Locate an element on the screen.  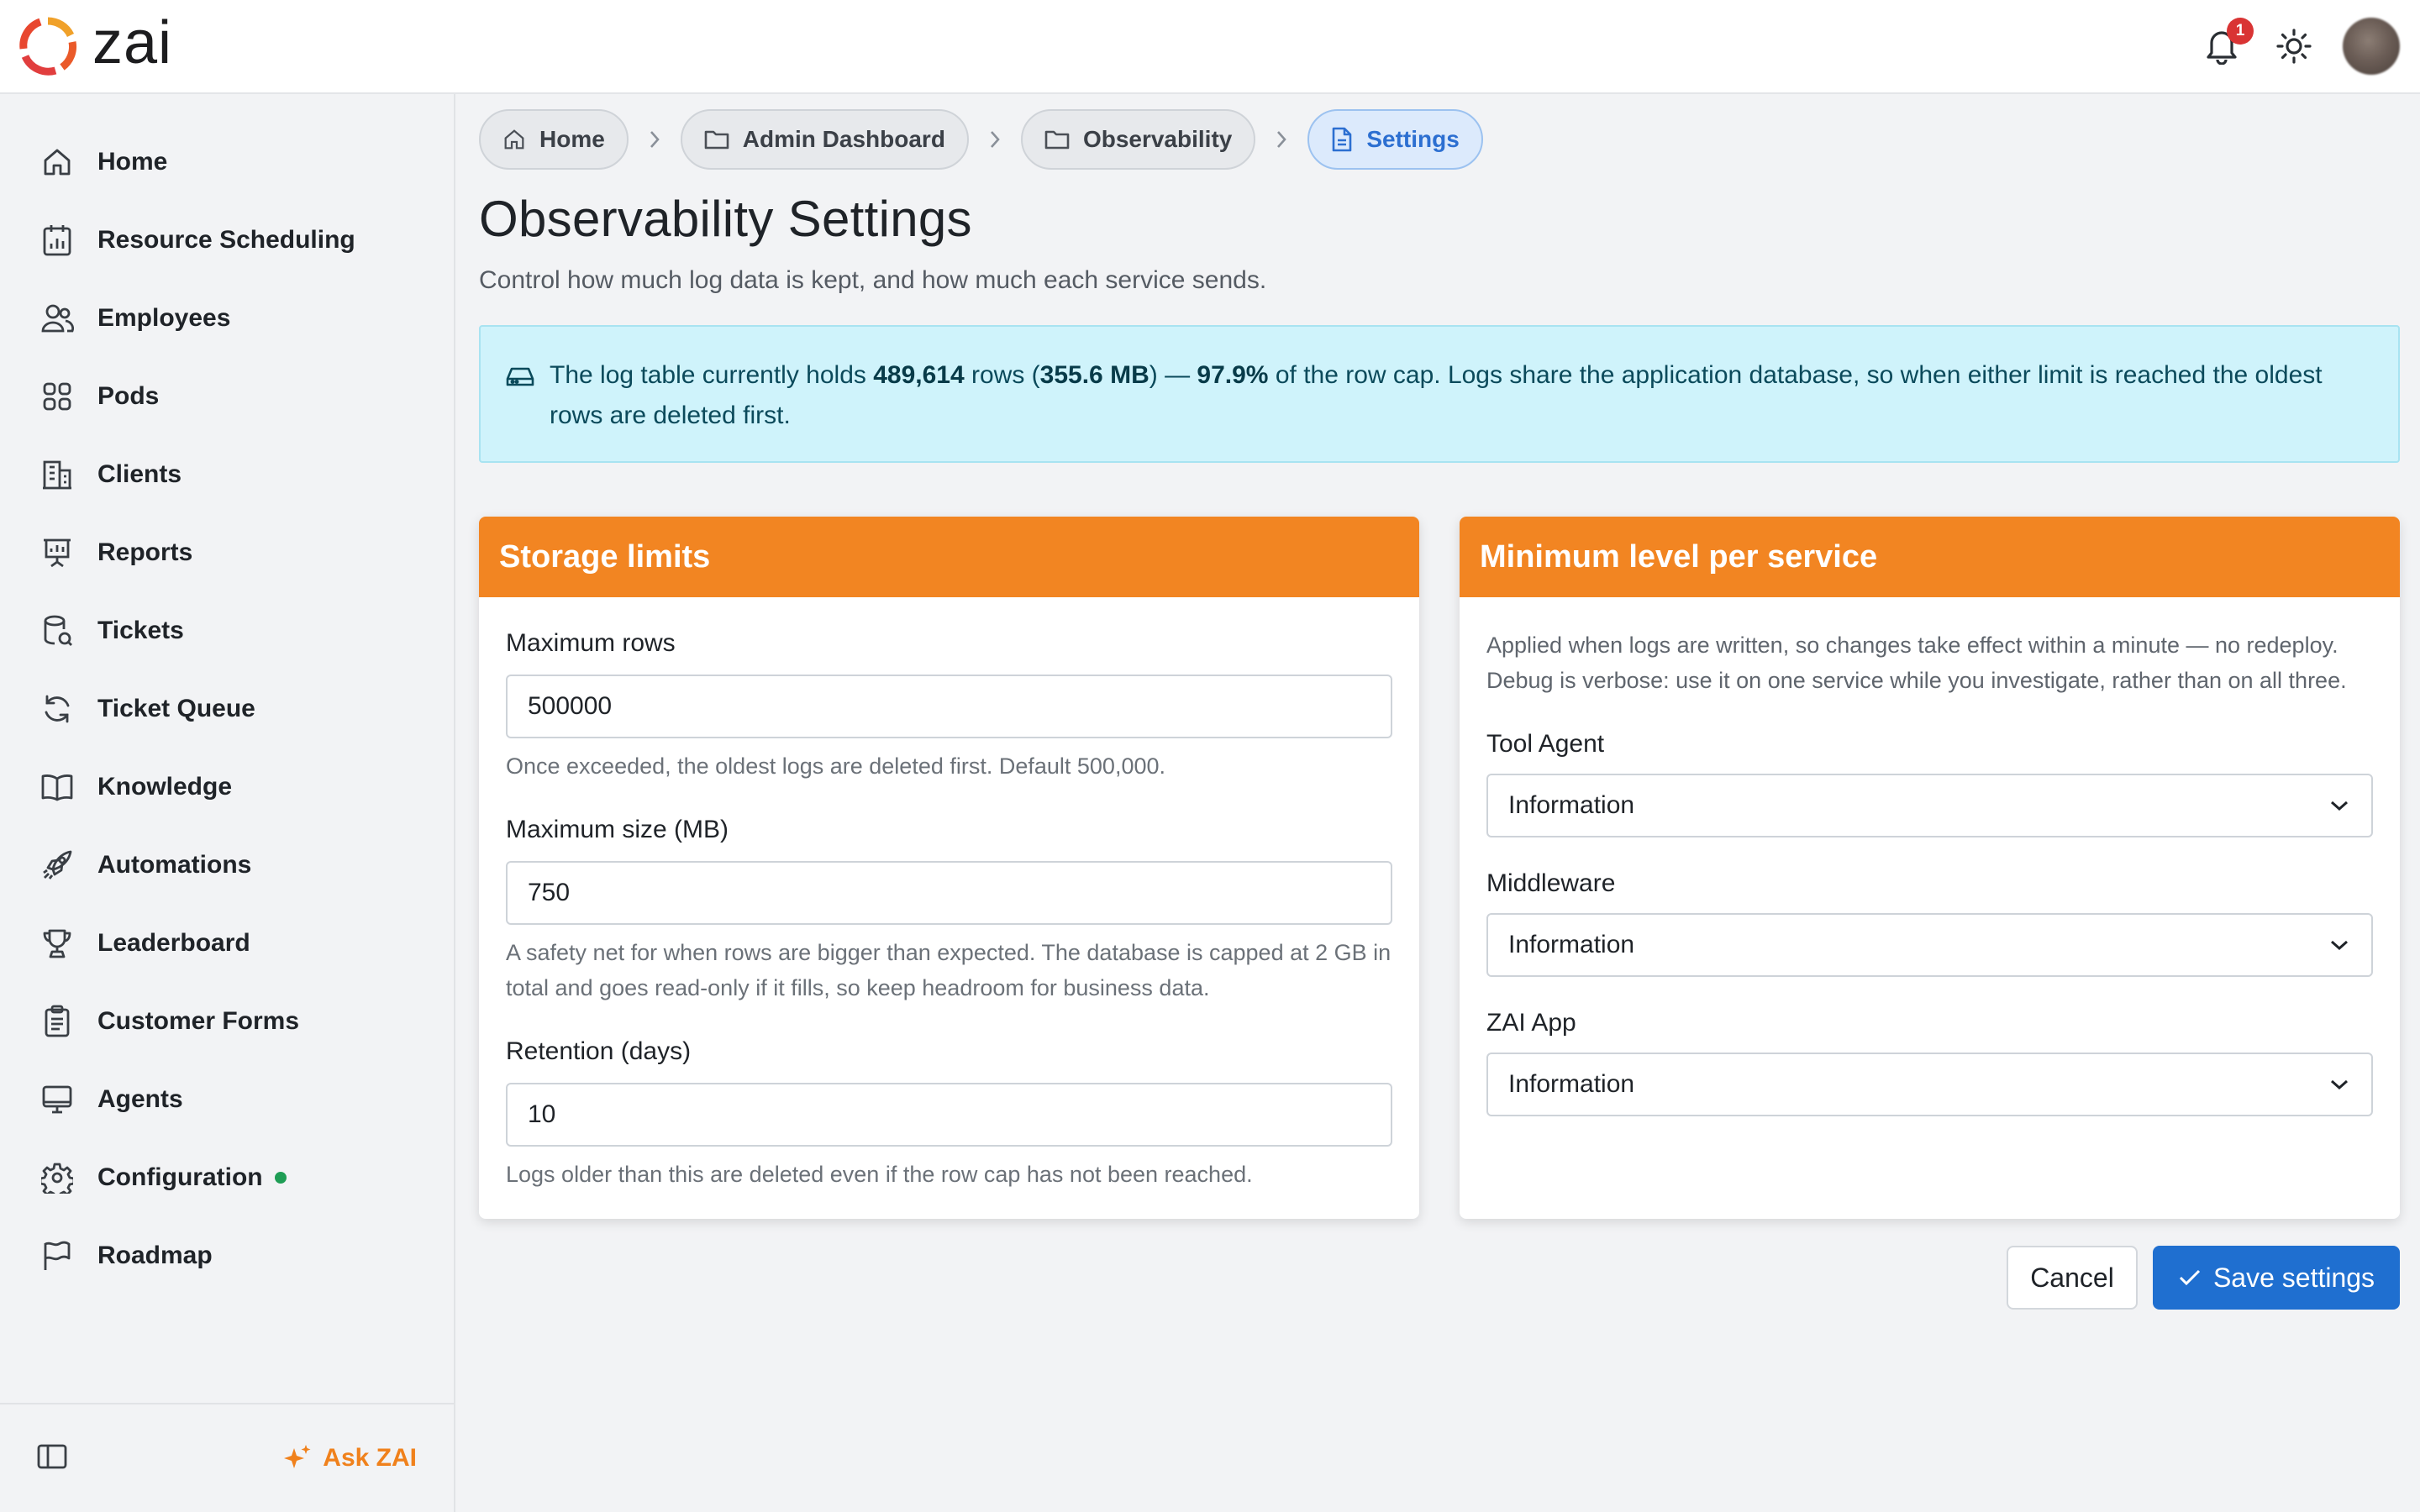
trophy-icon is located at coordinates (58, 943).